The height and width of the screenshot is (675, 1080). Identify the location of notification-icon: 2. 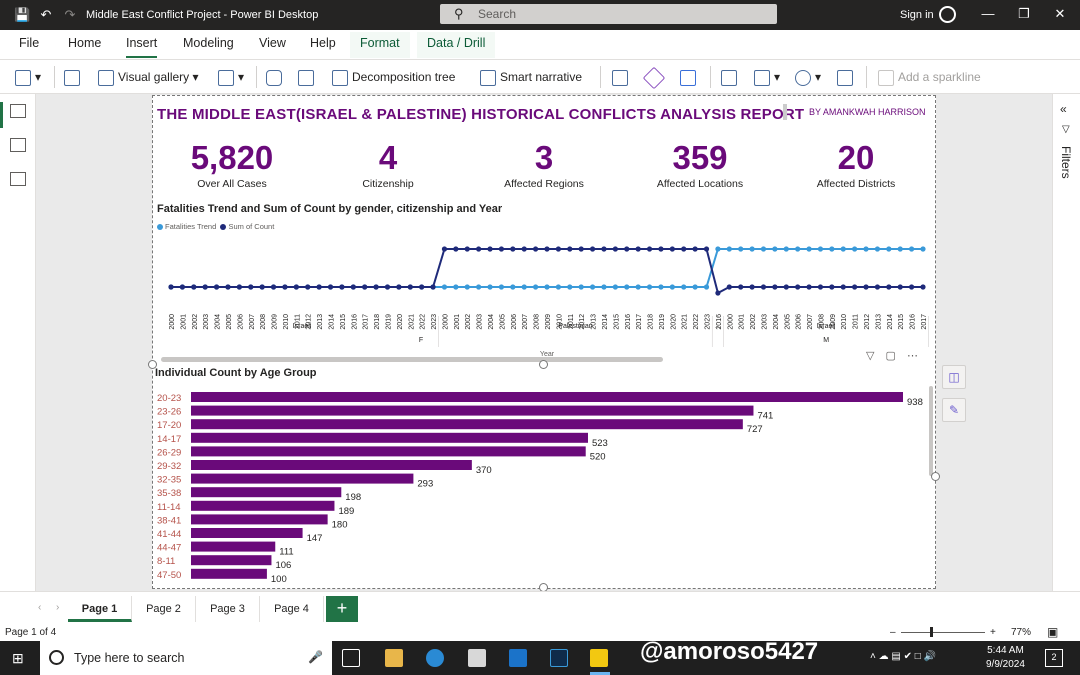
(1054, 658).